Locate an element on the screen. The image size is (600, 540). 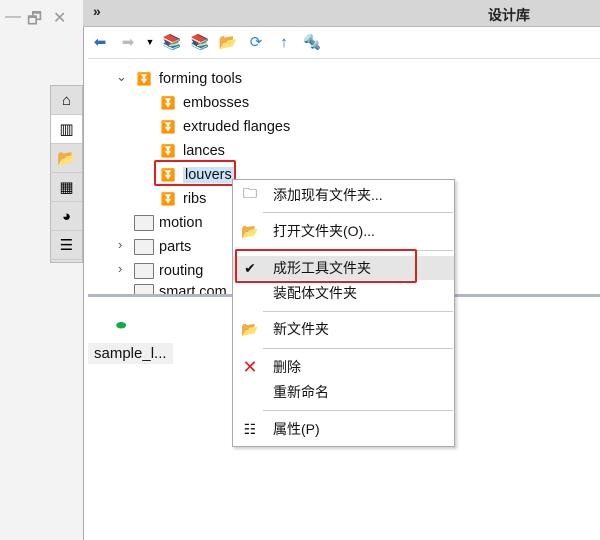
tree-item-forming-tools: ⏬ forming tools is located at coordinates (188, 79).